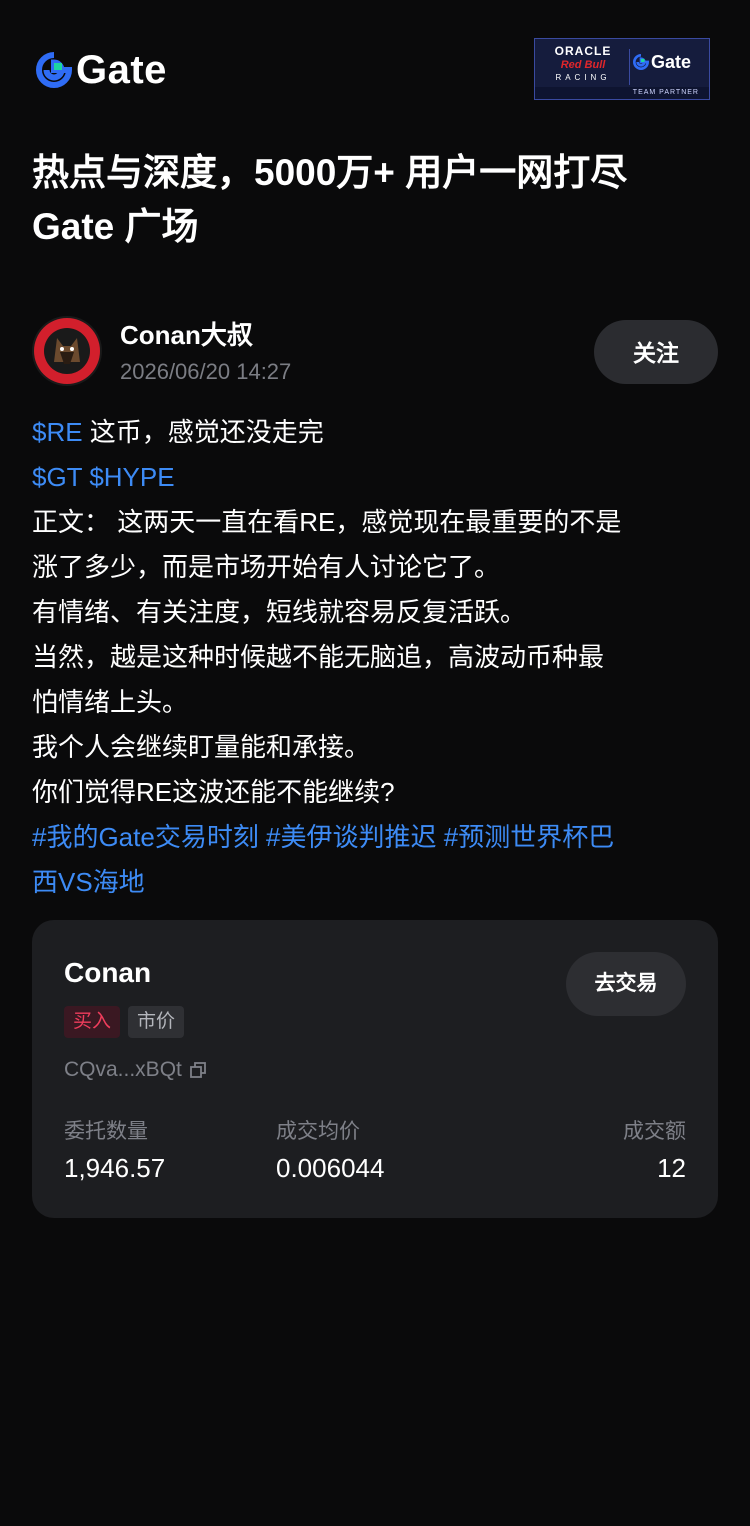 This screenshot has width=750, height=1526. What do you see at coordinates (654, 1152) in the screenshot?
I see `stat-turnover: 成交额 12` at bounding box center [654, 1152].